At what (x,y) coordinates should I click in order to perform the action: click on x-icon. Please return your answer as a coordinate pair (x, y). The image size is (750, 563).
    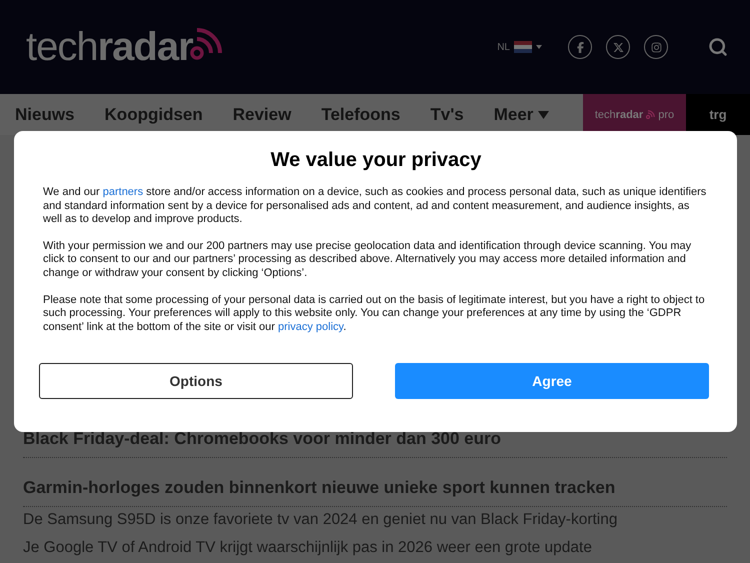
    Looking at the image, I should click on (618, 47).